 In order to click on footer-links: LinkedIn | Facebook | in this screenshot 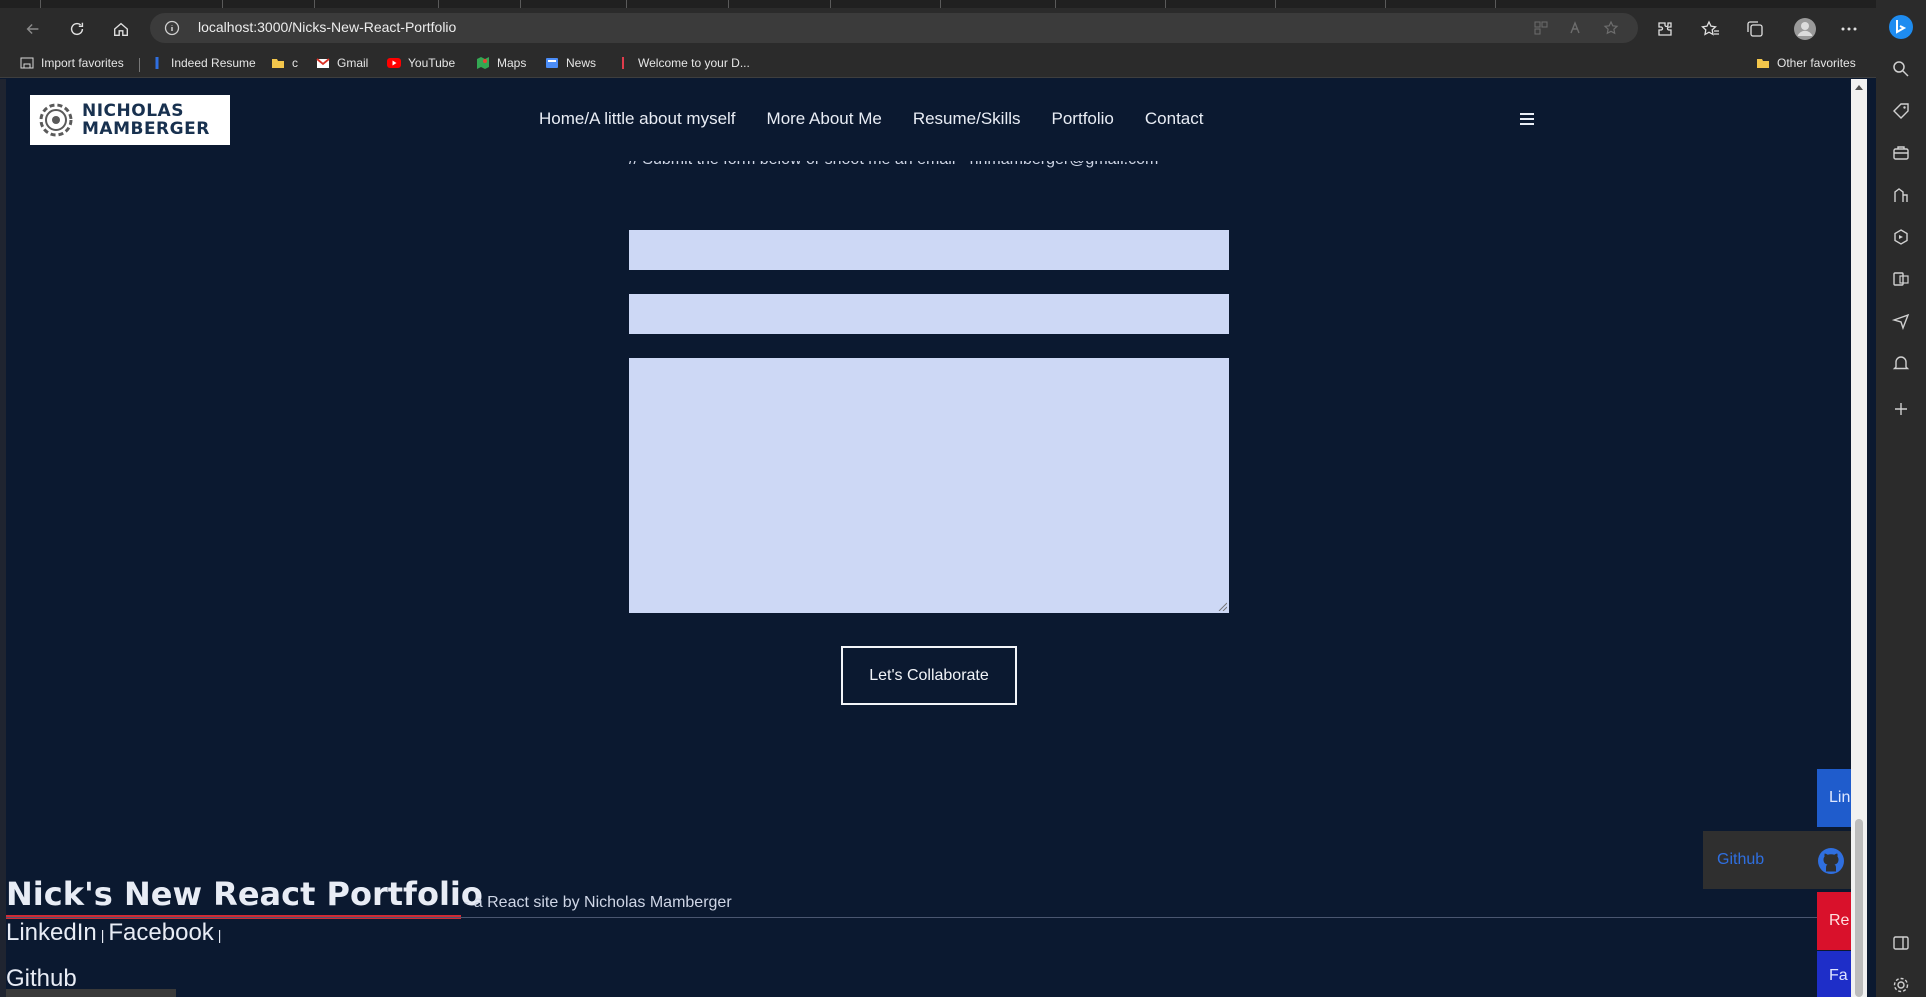, I will do `click(115, 933)`.